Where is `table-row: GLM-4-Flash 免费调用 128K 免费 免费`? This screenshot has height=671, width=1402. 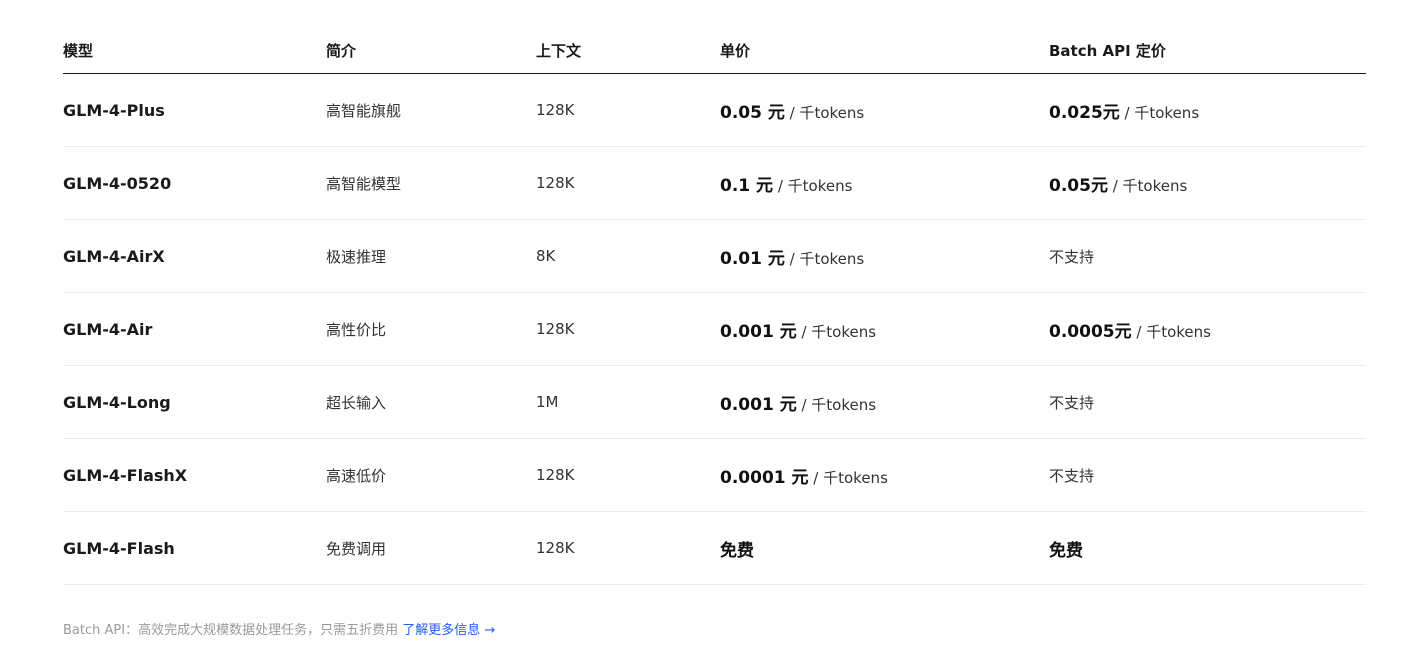
table-row: GLM-4-Flash 免费调用 128K 免费 免费 is located at coordinates (714, 548).